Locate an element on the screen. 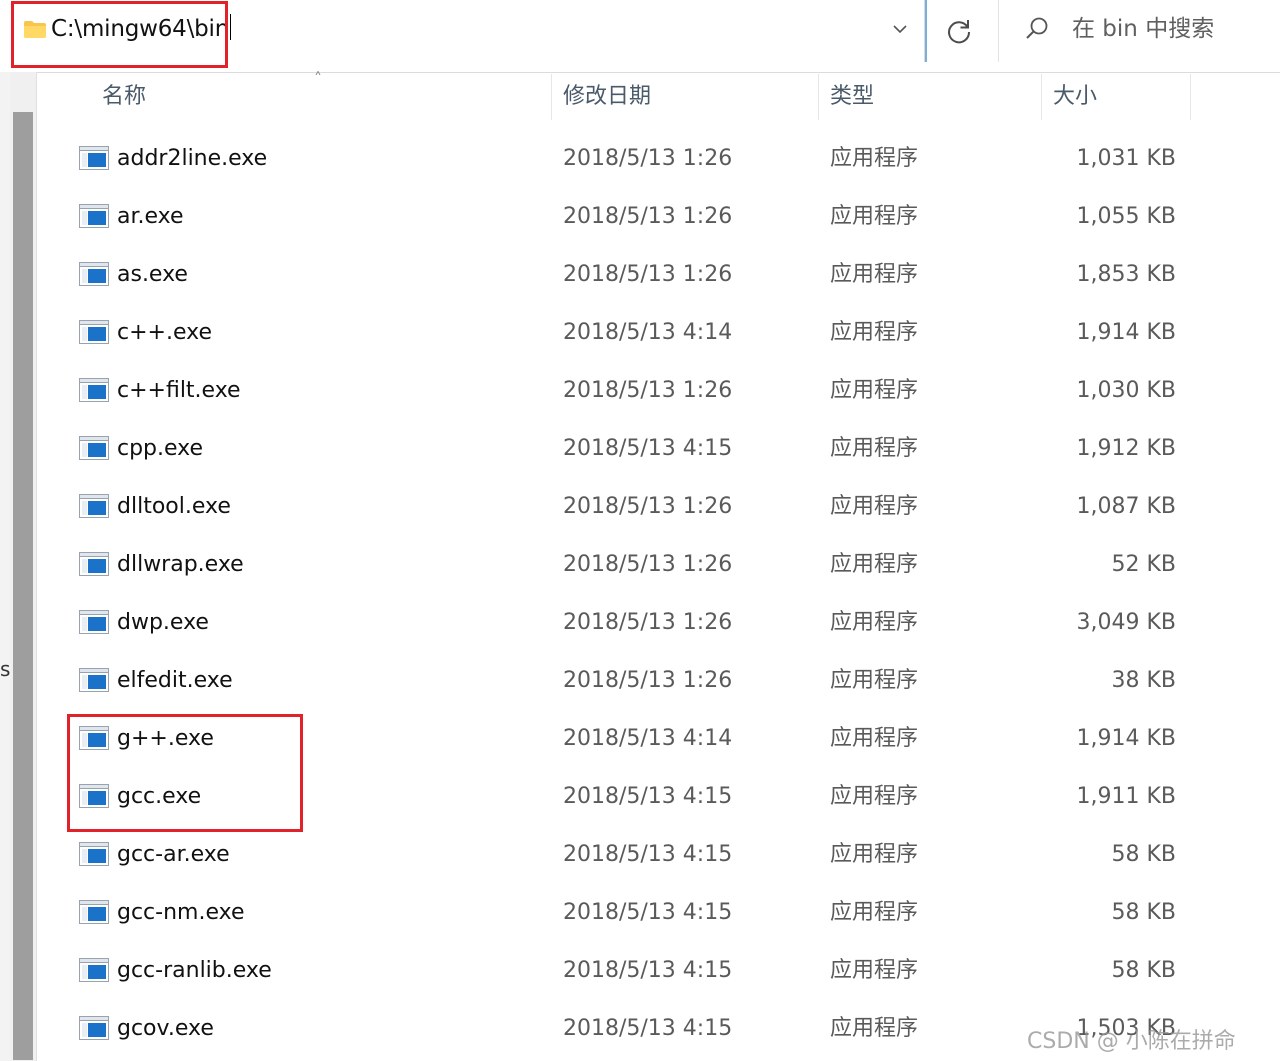 The image size is (1280, 1061). file-name: gcc-nm.exe is located at coordinates (181, 912).